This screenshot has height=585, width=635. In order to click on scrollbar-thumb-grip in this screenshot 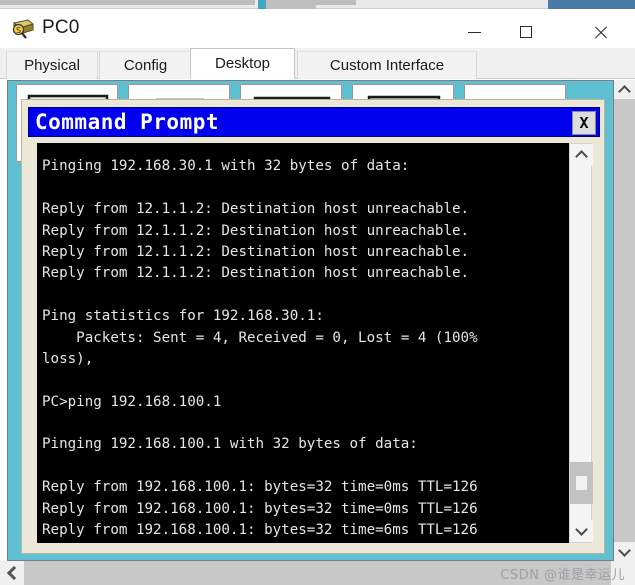, I will do `click(581, 483)`.